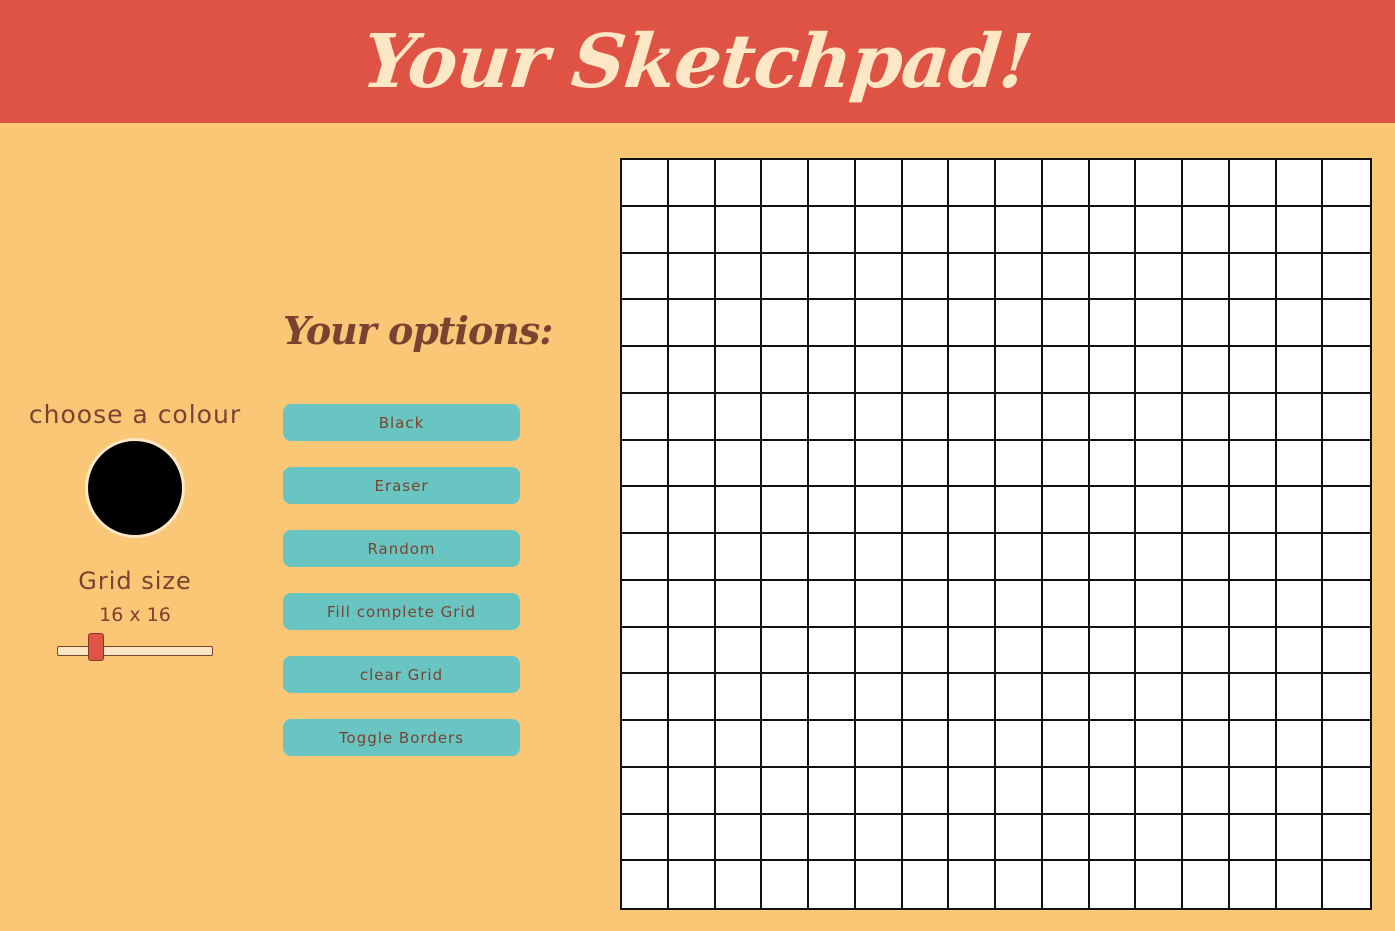 The image size is (1395, 931). What do you see at coordinates (401, 674) in the screenshot?
I see `clear-grid-button: clear Grid` at bounding box center [401, 674].